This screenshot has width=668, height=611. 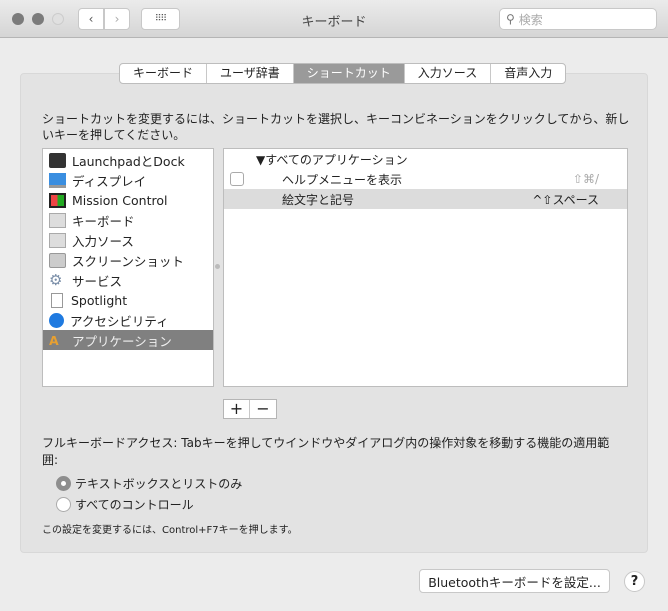 What do you see at coordinates (334, 19) in the screenshot?
I see `title-bar: ‹ › ⠿⠿ キーボード ⚲ 検索` at bounding box center [334, 19].